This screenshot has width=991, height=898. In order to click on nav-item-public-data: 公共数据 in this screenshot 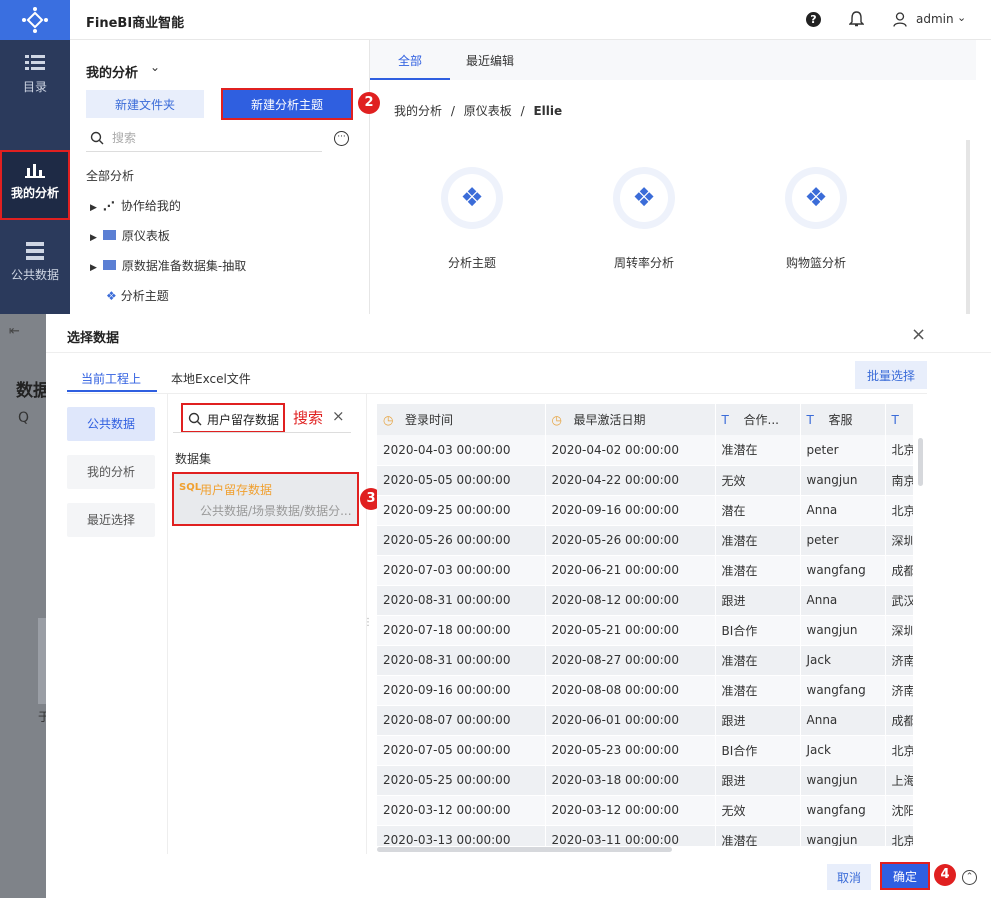, I will do `click(35, 263)`.